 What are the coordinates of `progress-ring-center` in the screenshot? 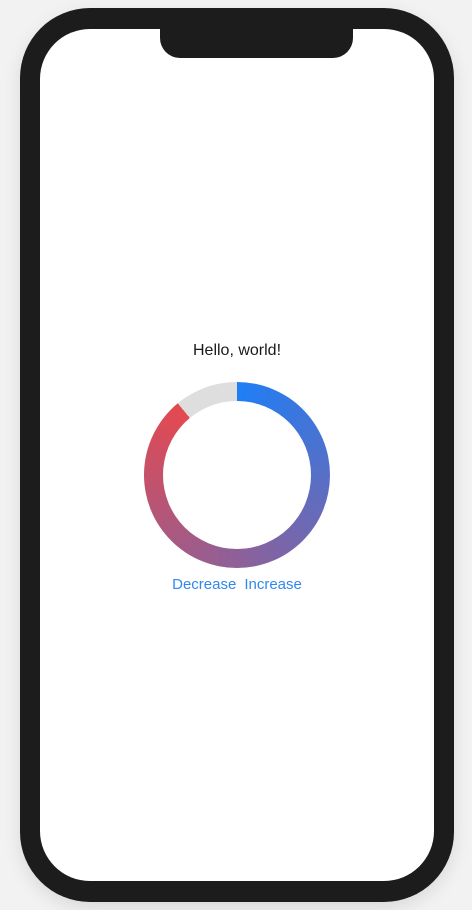 It's located at (237, 475).